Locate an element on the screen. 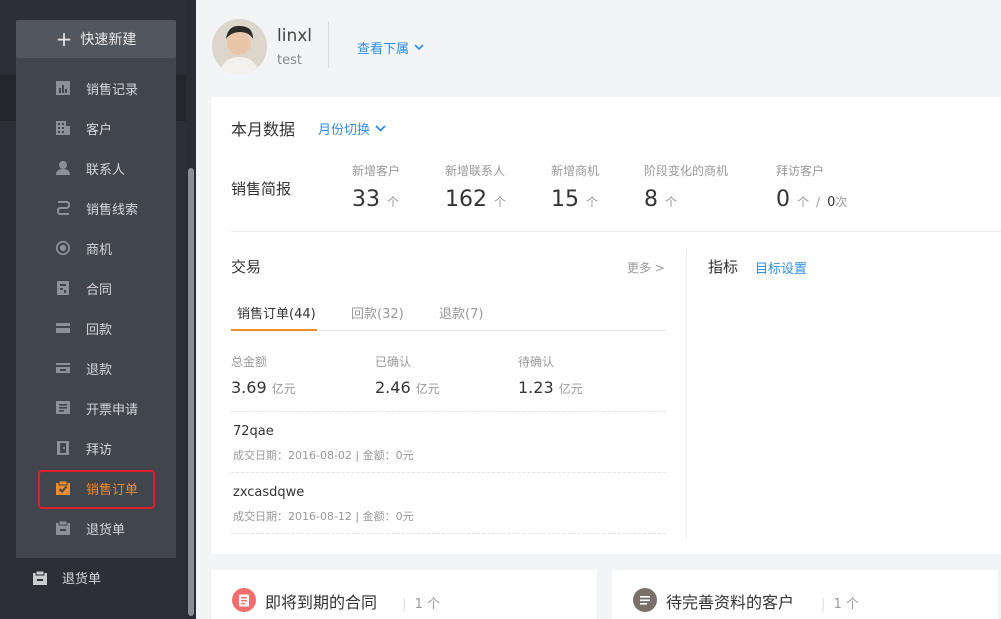  refund-icon is located at coordinates (63, 368).